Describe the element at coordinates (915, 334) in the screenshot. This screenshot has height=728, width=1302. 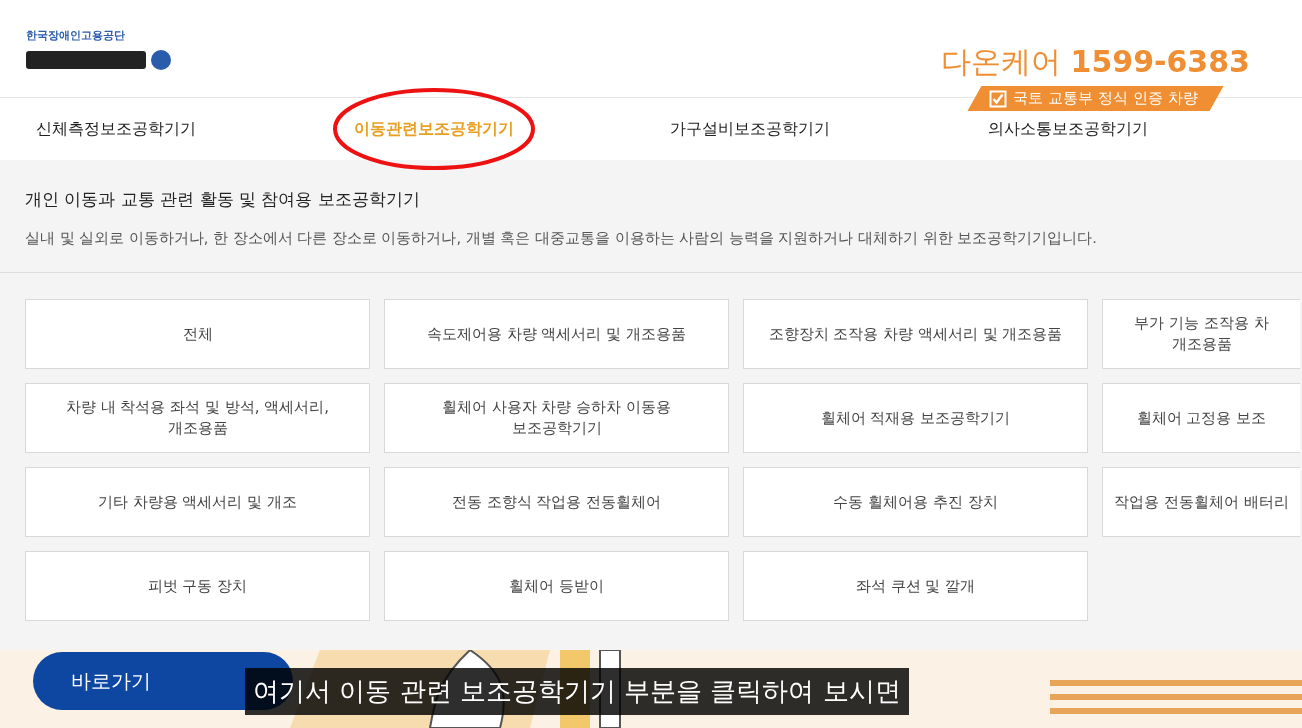
I see `subcategory-card: 조향장치 조작용 차량 액세서리 및 개조용품` at that location.